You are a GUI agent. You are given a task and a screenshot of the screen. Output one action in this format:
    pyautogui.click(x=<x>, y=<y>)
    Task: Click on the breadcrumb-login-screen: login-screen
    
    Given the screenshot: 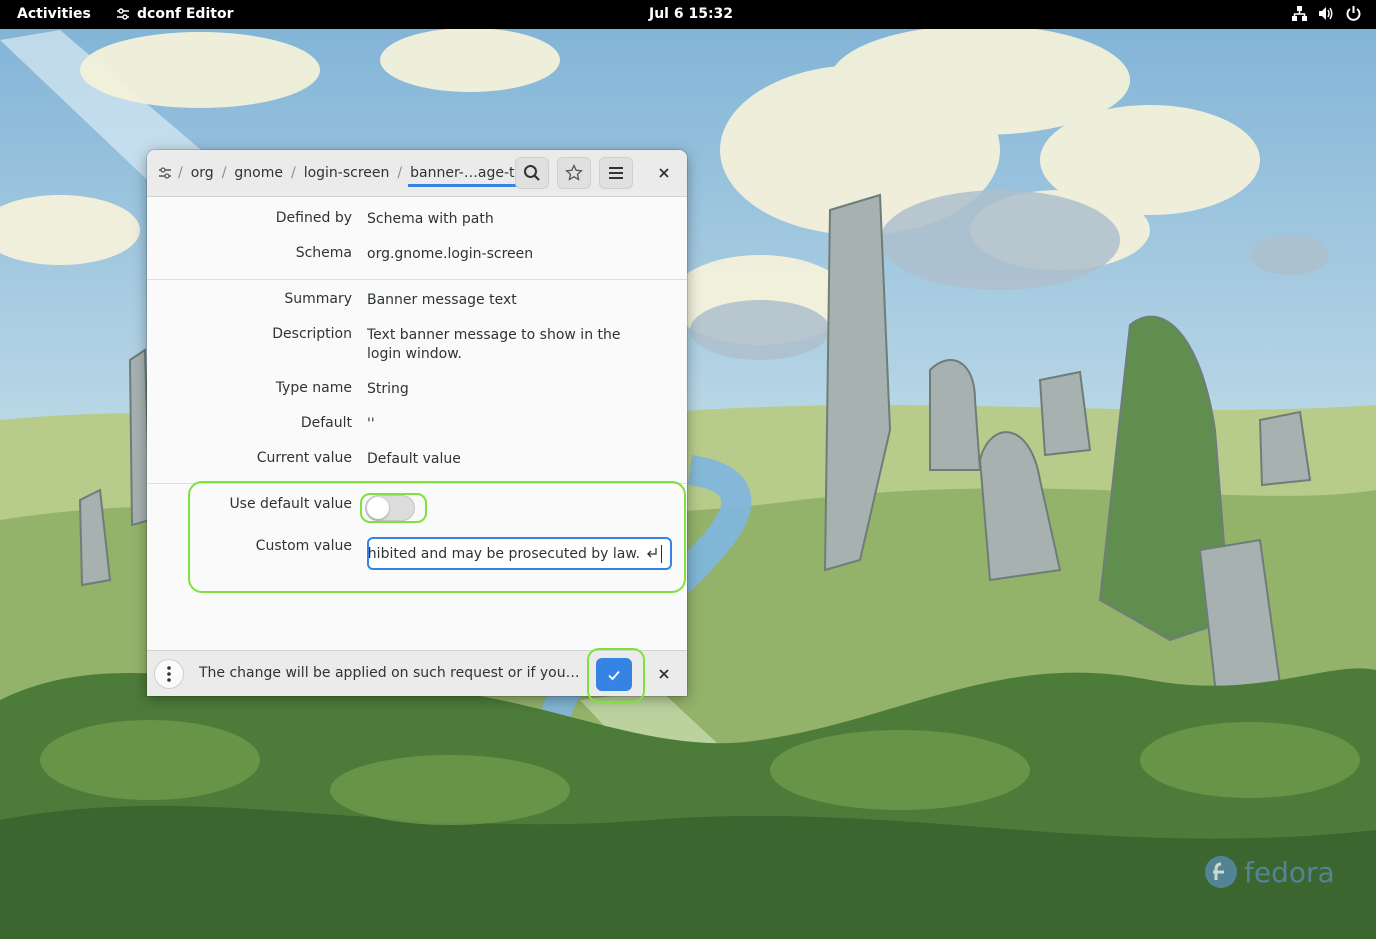 What is the action you would take?
    pyautogui.click(x=347, y=173)
    